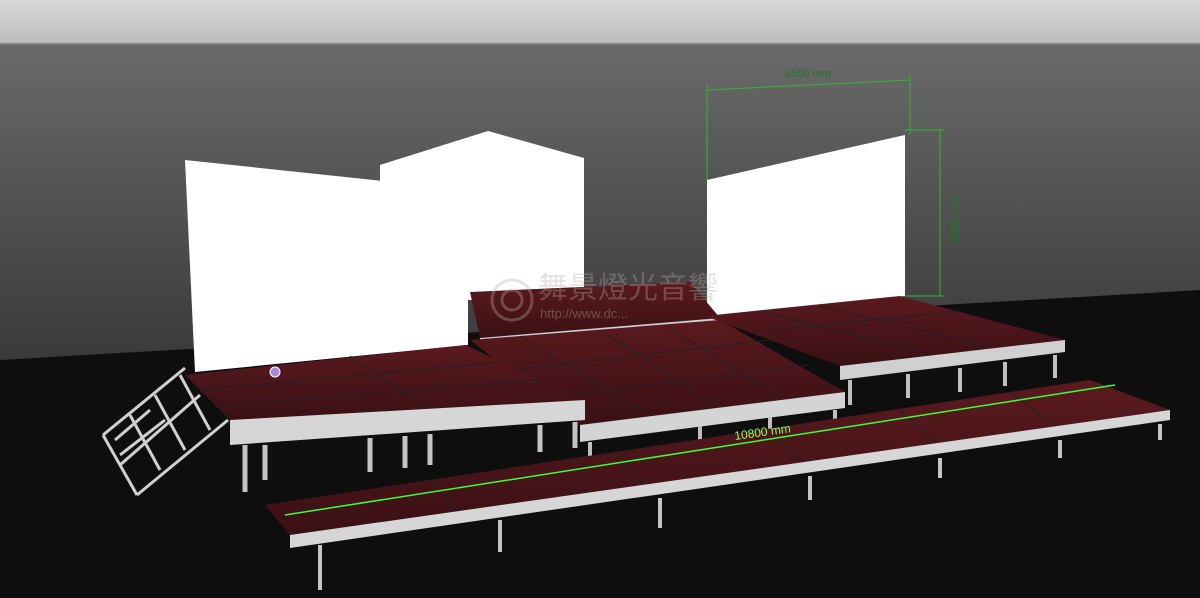 The height and width of the screenshot is (598, 1200). What do you see at coordinates (326, 266) in the screenshot?
I see `left-screen` at bounding box center [326, 266].